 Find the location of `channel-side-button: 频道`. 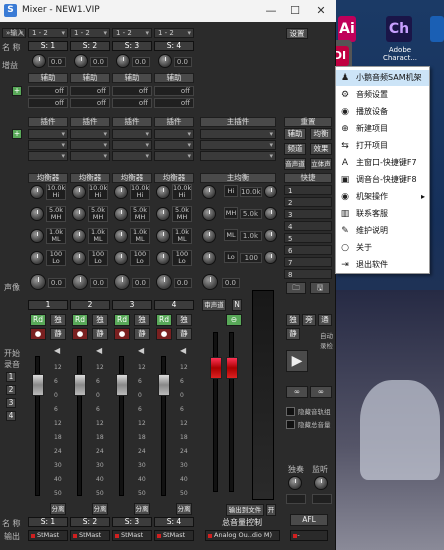

channel-side-button: 频道 is located at coordinates (295, 149).